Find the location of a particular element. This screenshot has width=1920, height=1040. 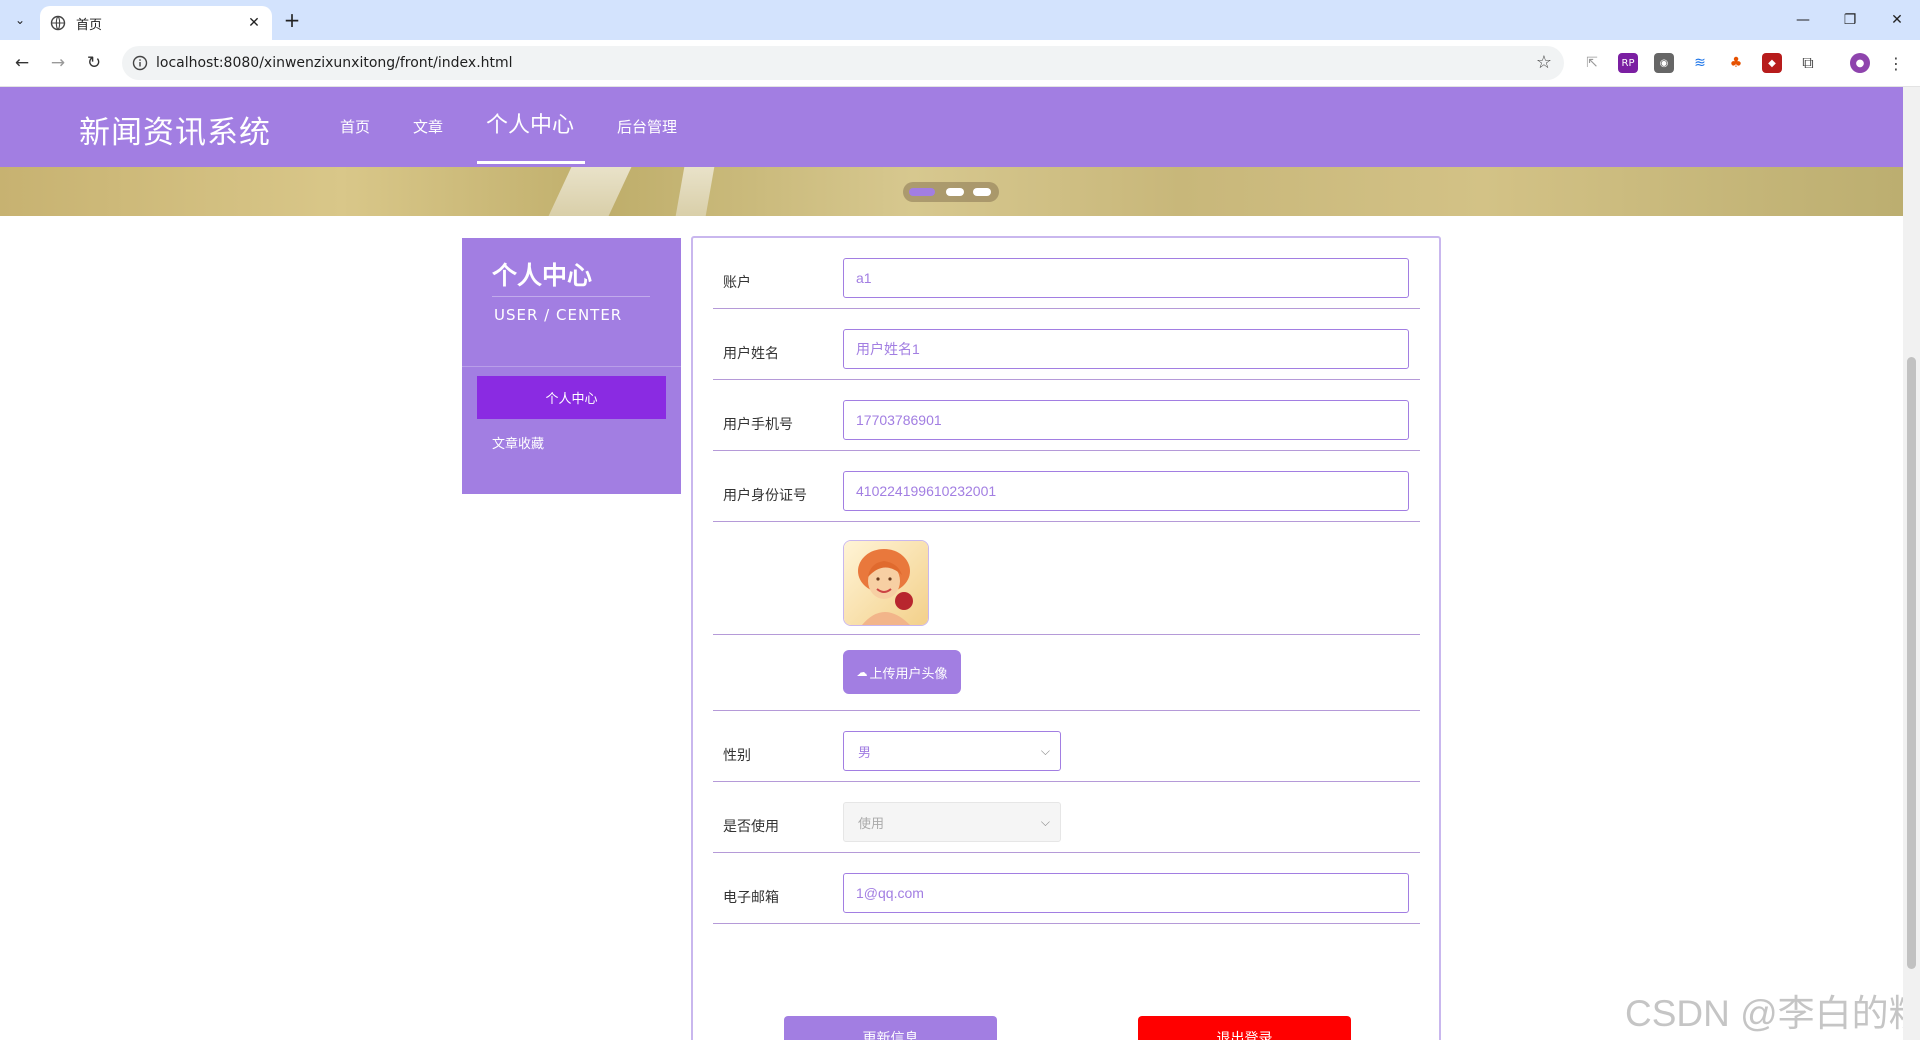

nav-home: 首页 is located at coordinates (355, 126).